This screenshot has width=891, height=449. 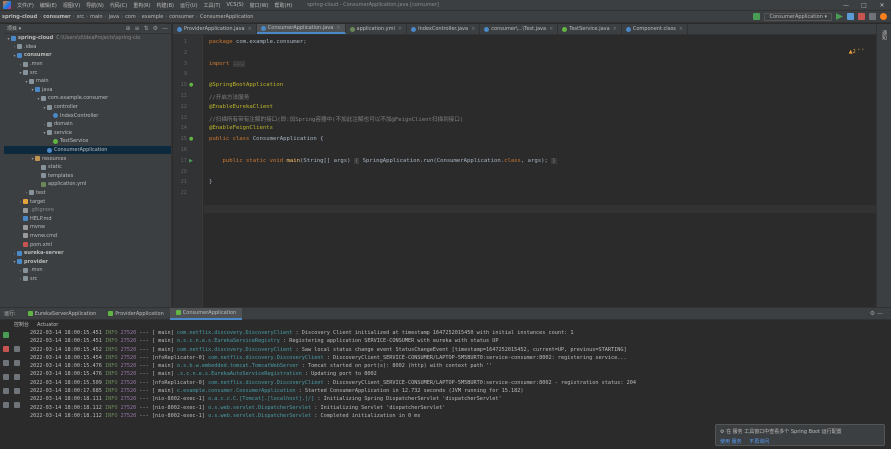 I want to click on gear-icon: ⚙, so click(x=155, y=28).